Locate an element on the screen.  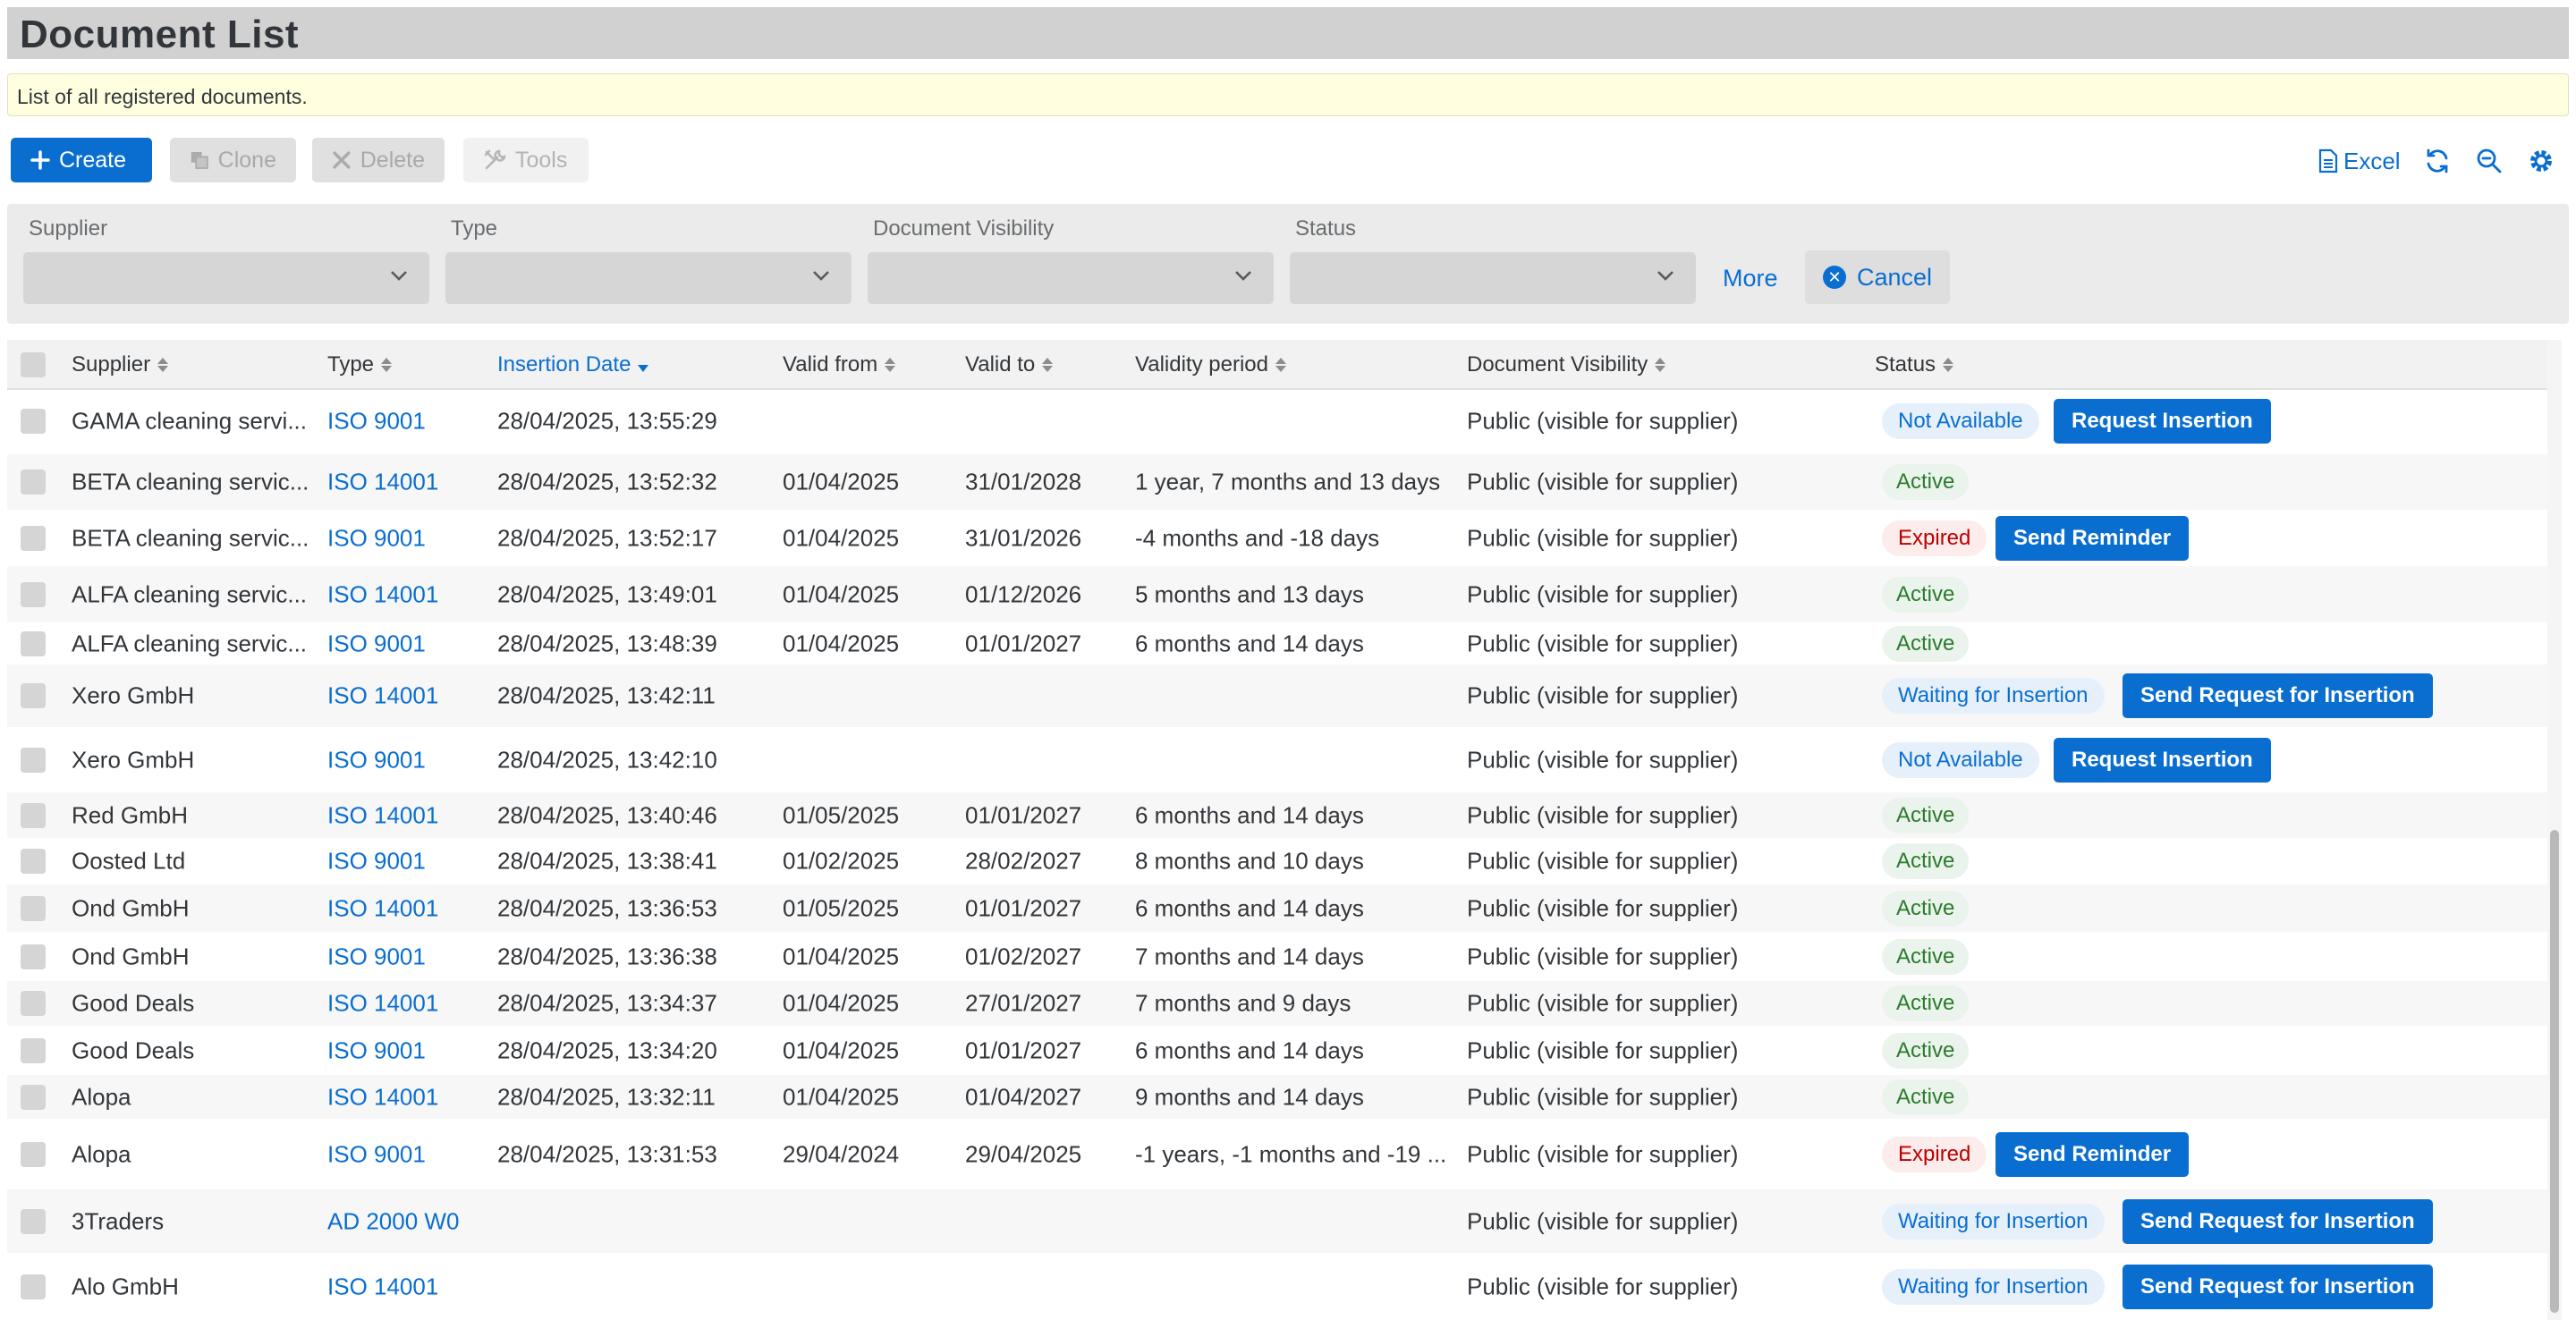
status-select is located at coordinates (1493, 278).